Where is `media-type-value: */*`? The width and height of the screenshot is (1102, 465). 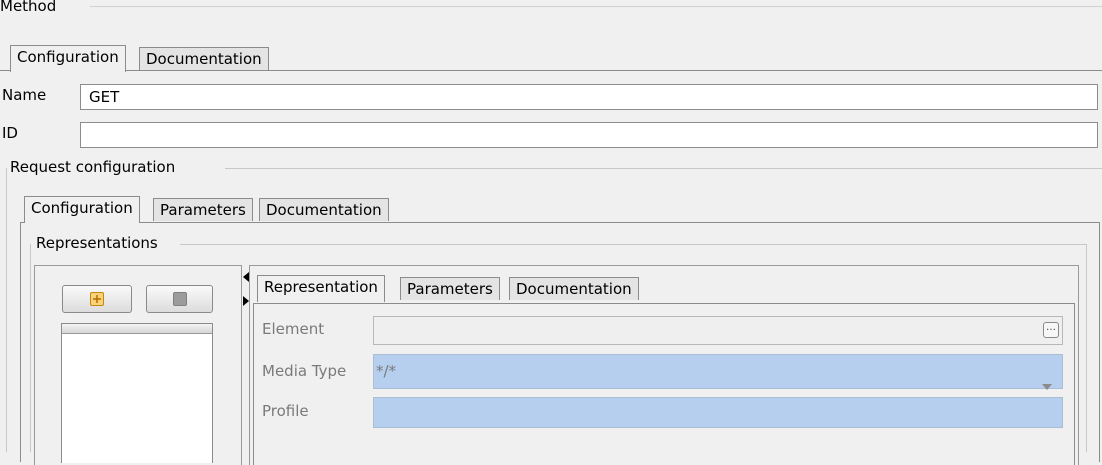
media-type-value: */* is located at coordinates (386, 371).